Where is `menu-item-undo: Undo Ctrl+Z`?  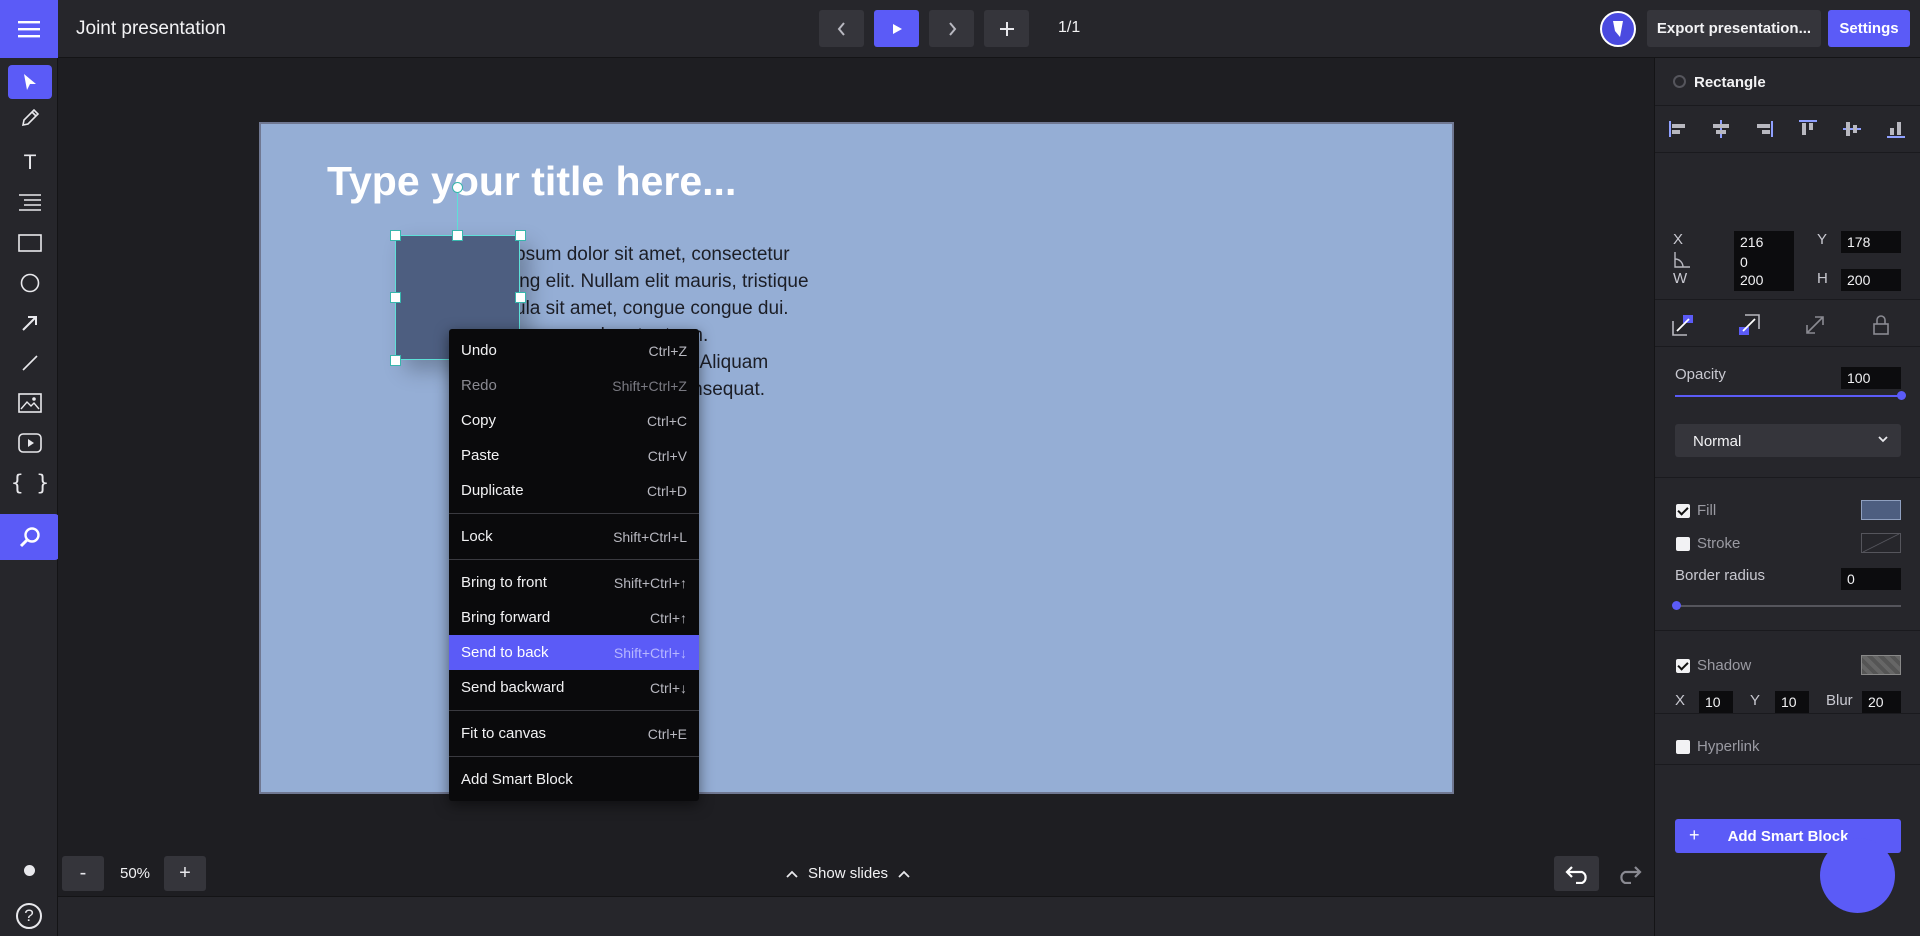 menu-item-undo: Undo Ctrl+Z is located at coordinates (574, 350).